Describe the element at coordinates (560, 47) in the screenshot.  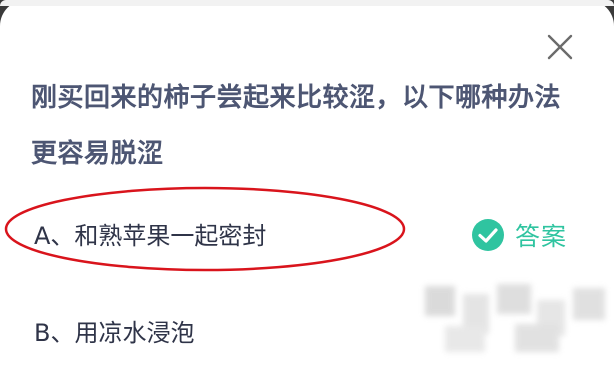
I see `close-icon` at that location.